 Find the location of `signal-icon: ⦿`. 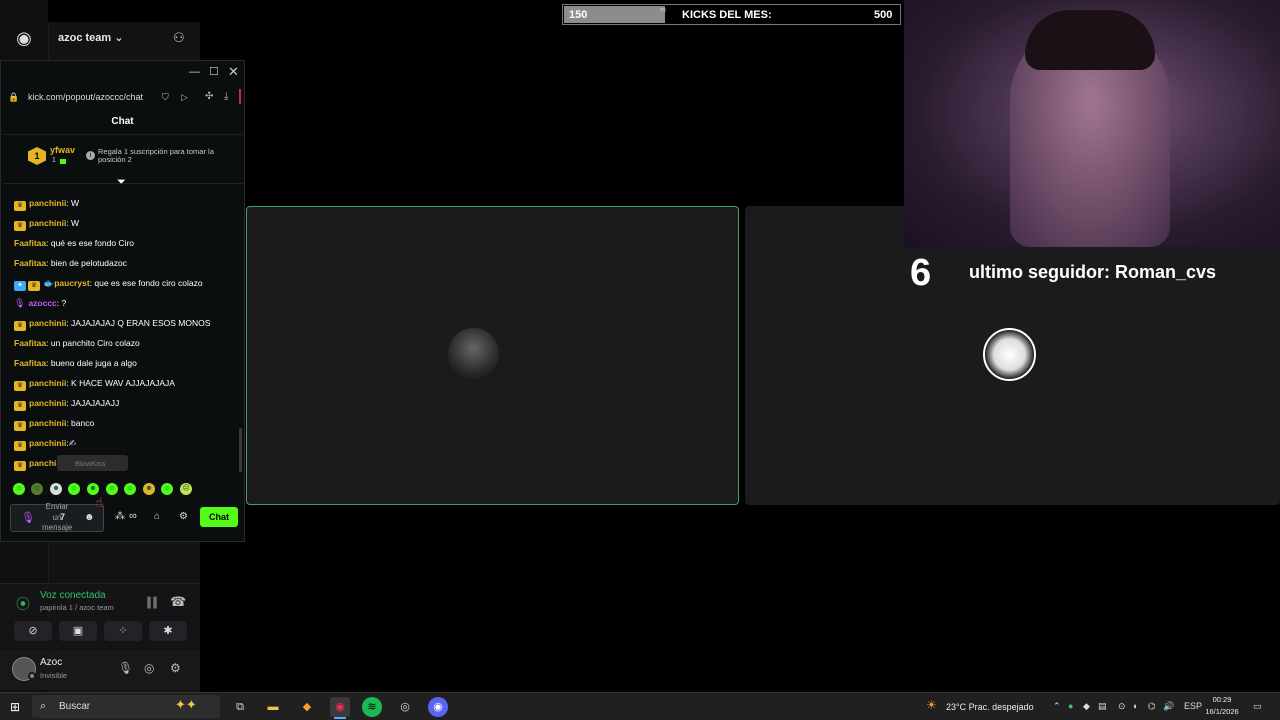

signal-icon: ⦿ is located at coordinates (23, 604).